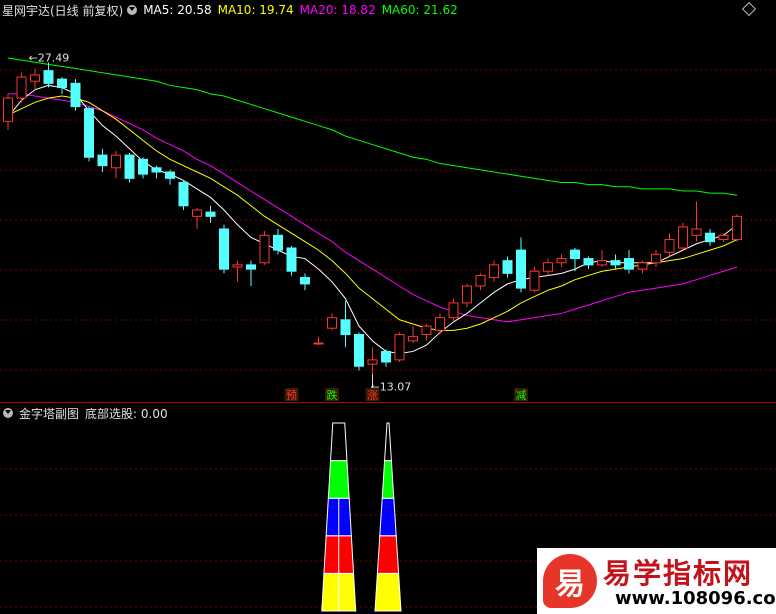 The image size is (776, 614). I want to click on watermark-logo-icon: 易, so click(570, 581).